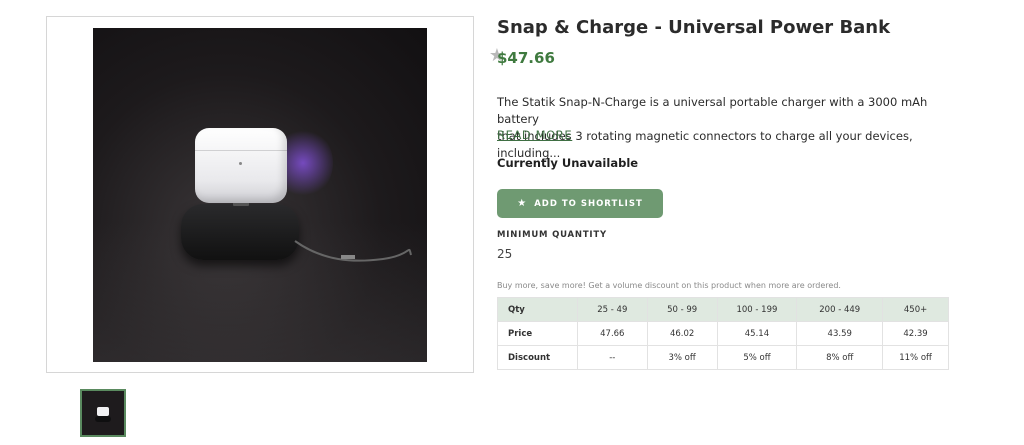 The image size is (1024, 445). What do you see at coordinates (682, 357) in the screenshot?
I see `table-cell: 3% off` at bounding box center [682, 357].